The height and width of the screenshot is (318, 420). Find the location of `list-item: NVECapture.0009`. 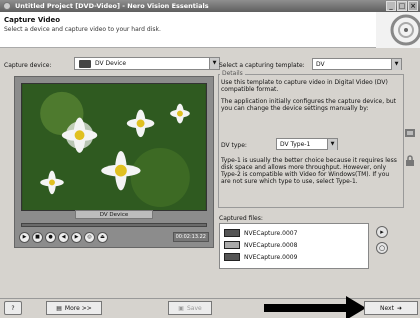

list-item: NVECapture.0009 is located at coordinates (294, 257).